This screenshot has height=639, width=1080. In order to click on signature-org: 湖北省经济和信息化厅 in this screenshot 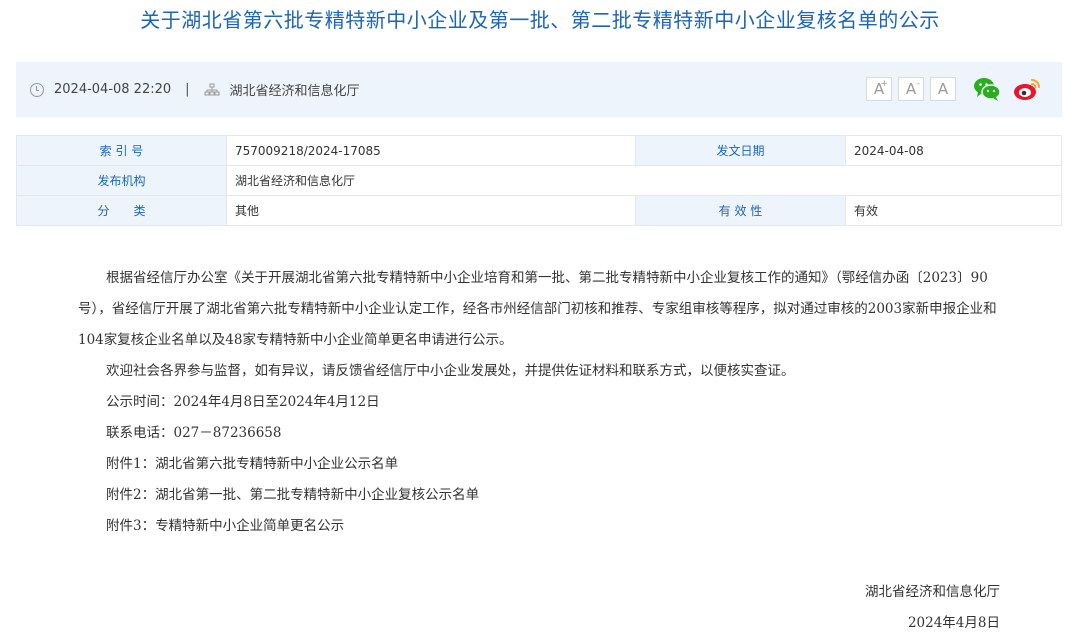, I will do `click(932, 592)`.